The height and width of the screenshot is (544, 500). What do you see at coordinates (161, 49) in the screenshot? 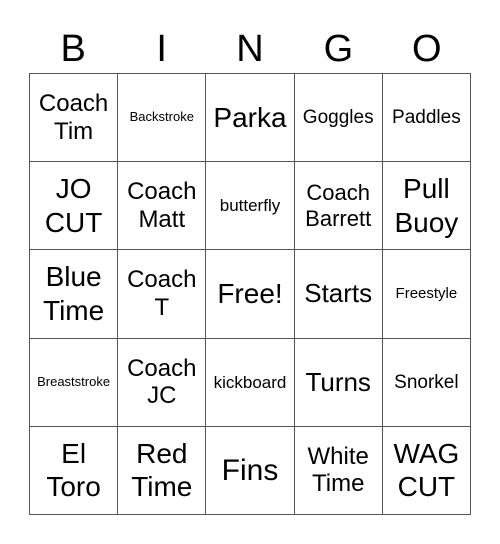
I see `header-letter-i: I` at bounding box center [161, 49].